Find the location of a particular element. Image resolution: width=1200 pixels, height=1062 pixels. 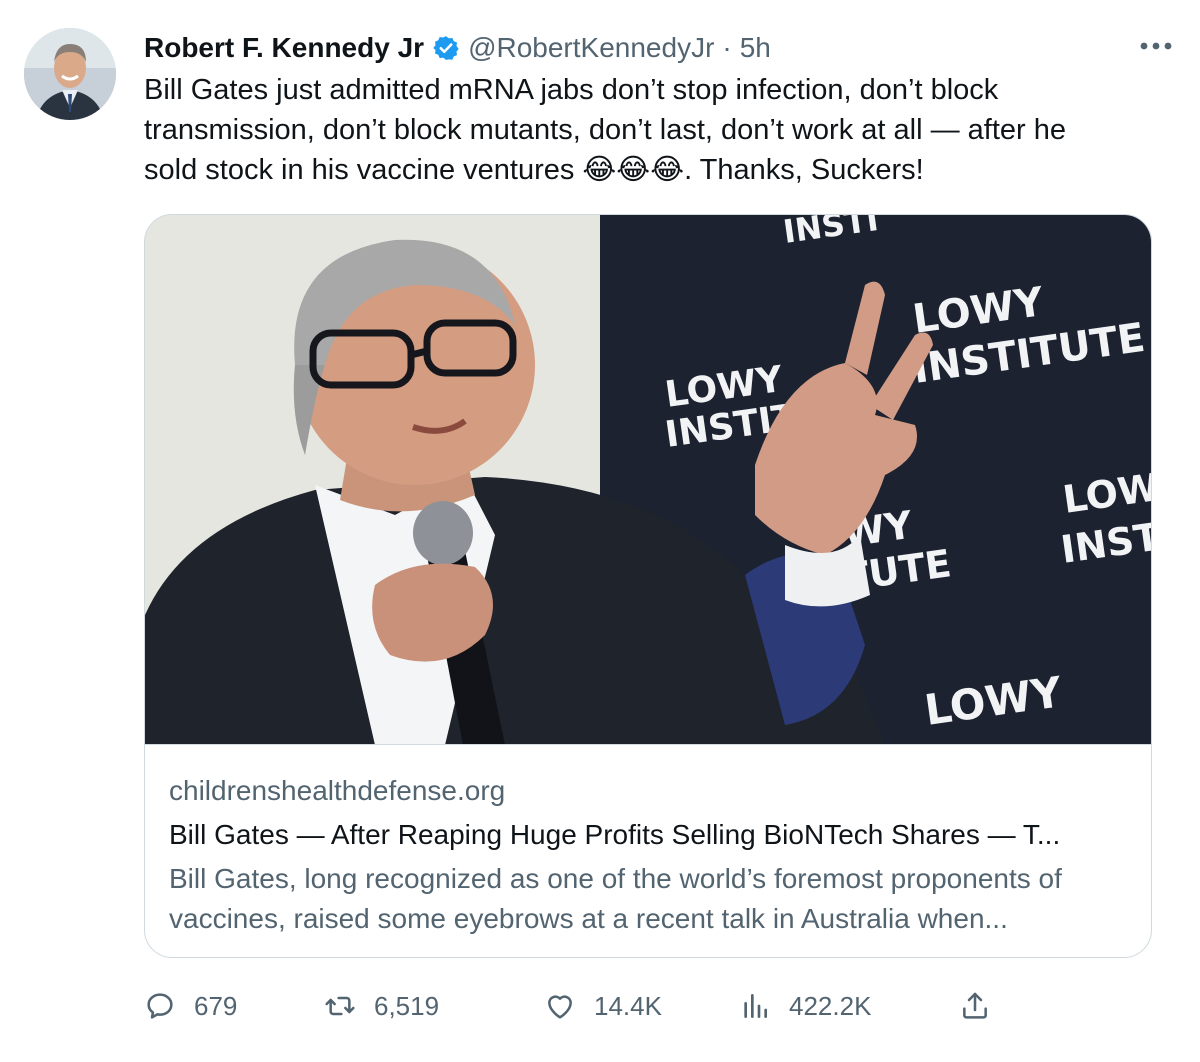

tweet-actions: 679 6,519 14.4K 422.2K is located at coordinates (648, 1006).